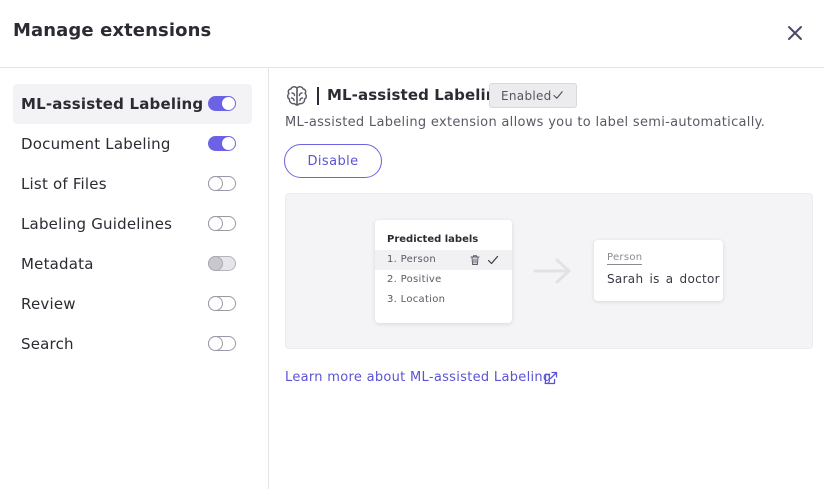 This screenshot has width=824, height=489. I want to click on sidebar-item-label: ML-assisted Labeling, so click(112, 104).